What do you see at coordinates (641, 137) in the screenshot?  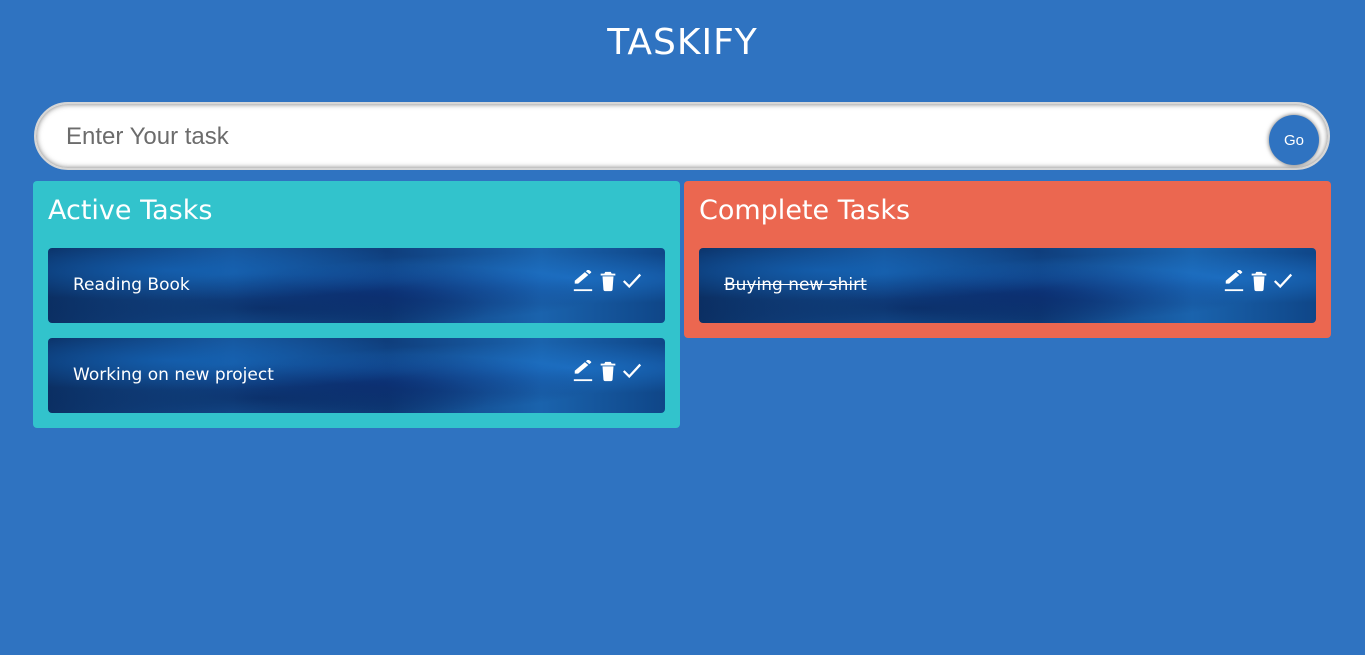 I see `task-input` at bounding box center [641, 137].